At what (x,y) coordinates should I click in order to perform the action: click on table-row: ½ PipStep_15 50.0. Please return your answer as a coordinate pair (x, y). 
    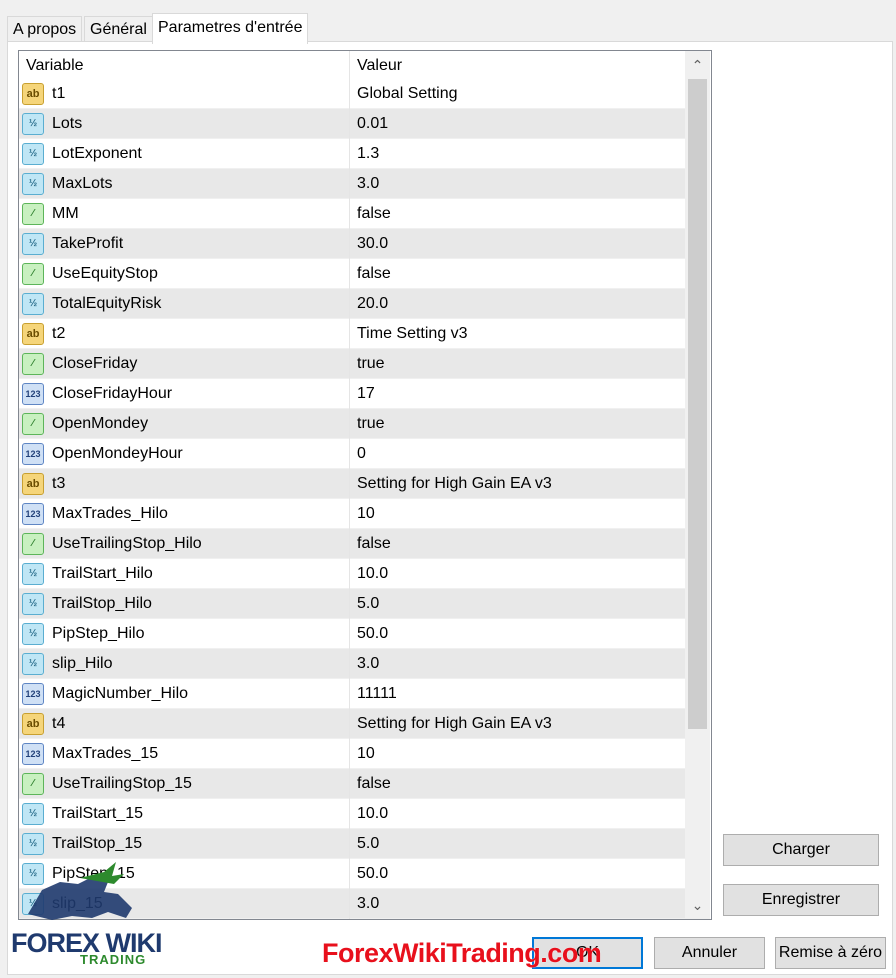
    Looking at the image, I should click on (352, 874).